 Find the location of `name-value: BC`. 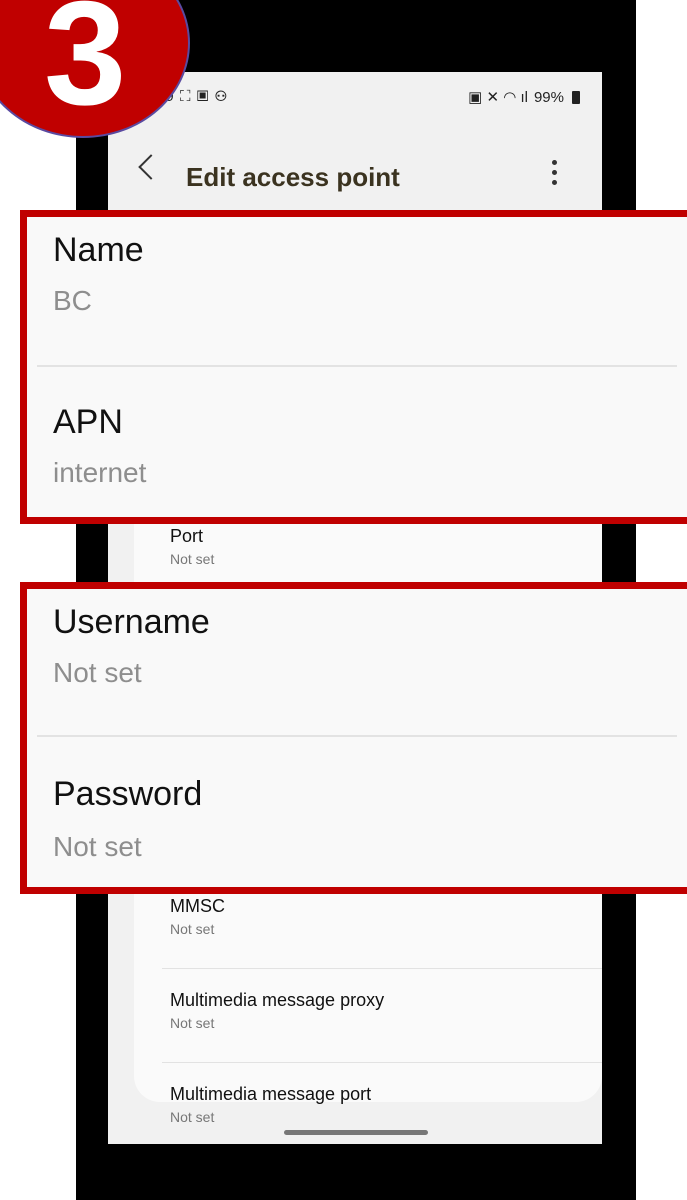

name-value: BC is located at coordinates (72, 301).